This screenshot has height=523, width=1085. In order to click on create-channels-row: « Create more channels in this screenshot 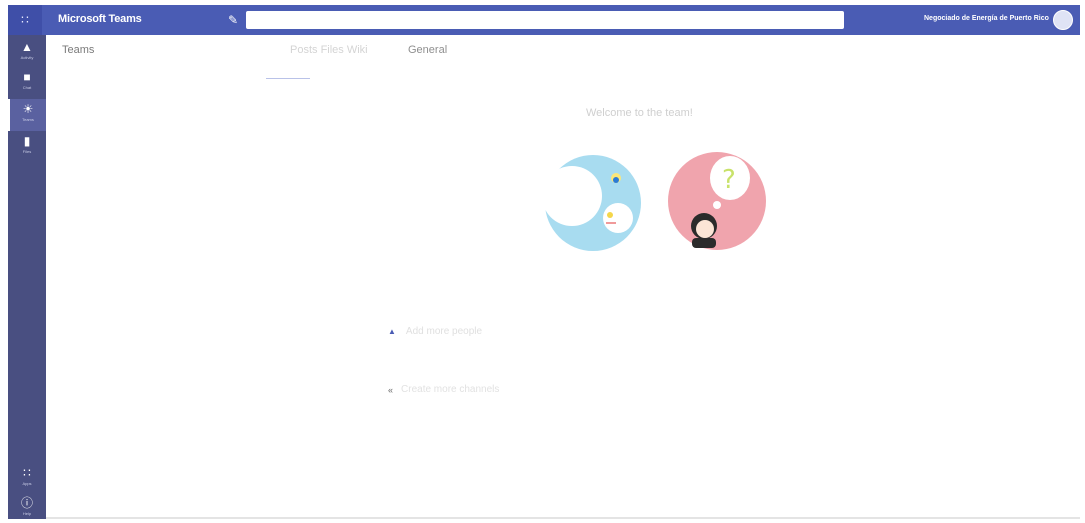, I will do `click(443, 389)`.